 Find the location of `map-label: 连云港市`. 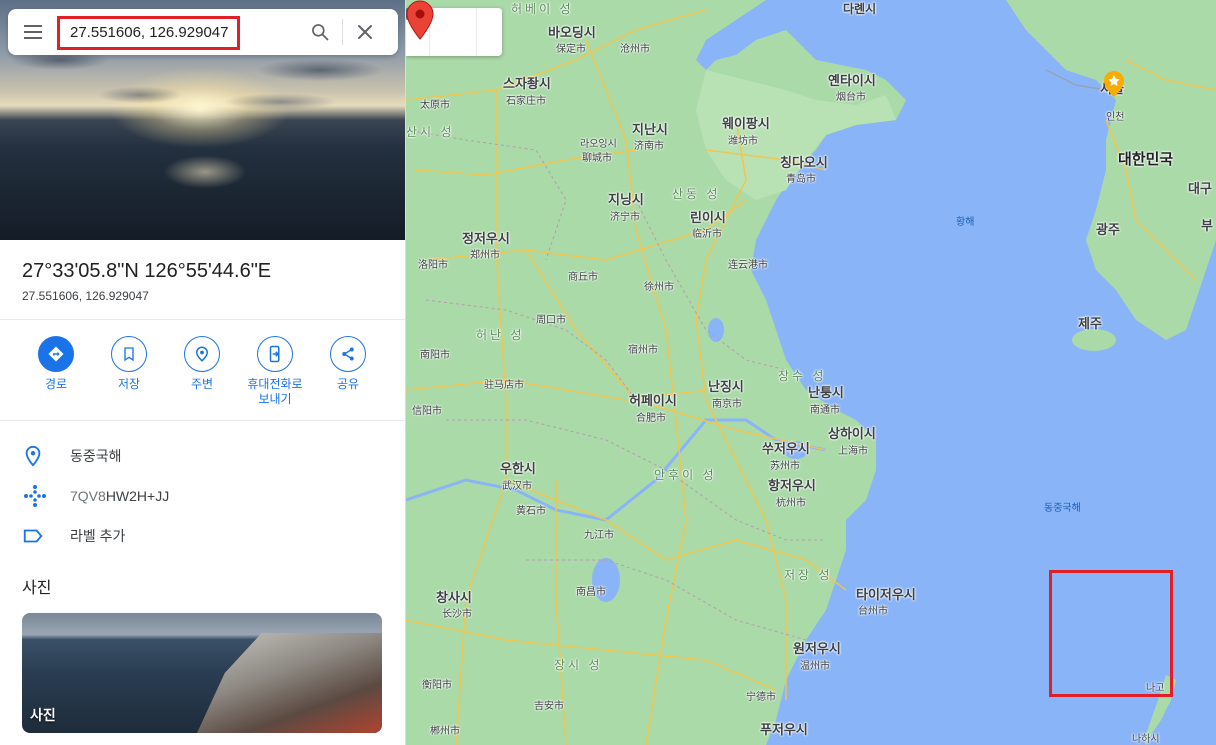

map-label: 连云港市 is located at coordinates (748, 265).